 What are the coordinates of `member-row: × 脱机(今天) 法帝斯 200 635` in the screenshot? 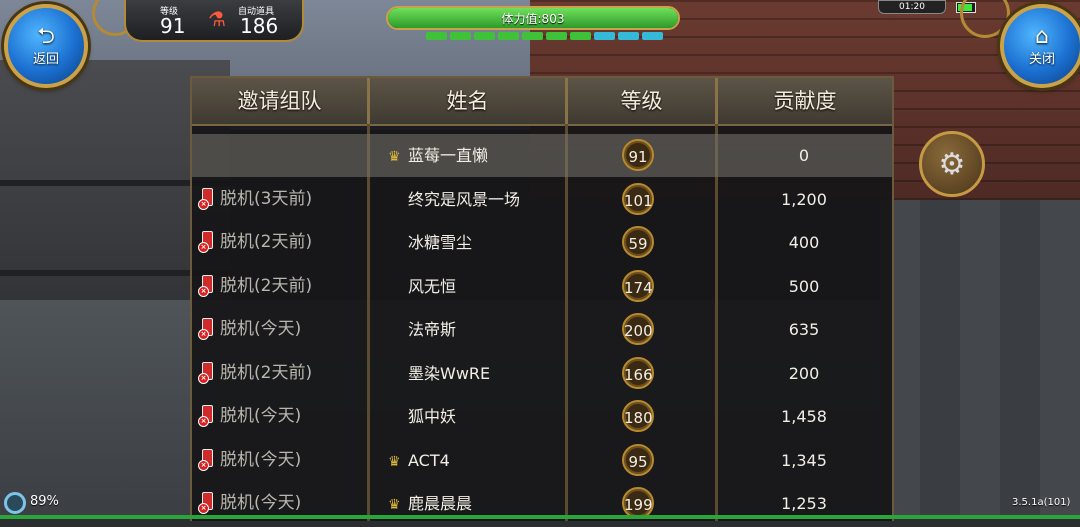 It's located at (542, 329).